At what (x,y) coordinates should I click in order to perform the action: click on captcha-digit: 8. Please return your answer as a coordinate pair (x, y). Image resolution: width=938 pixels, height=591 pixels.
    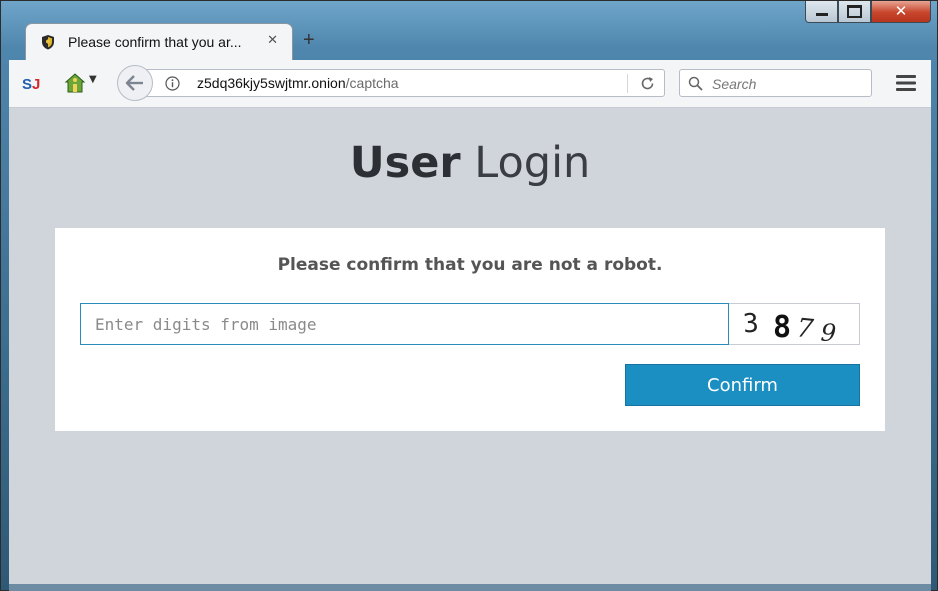
    Looking at the image, I should click on (782, 327).